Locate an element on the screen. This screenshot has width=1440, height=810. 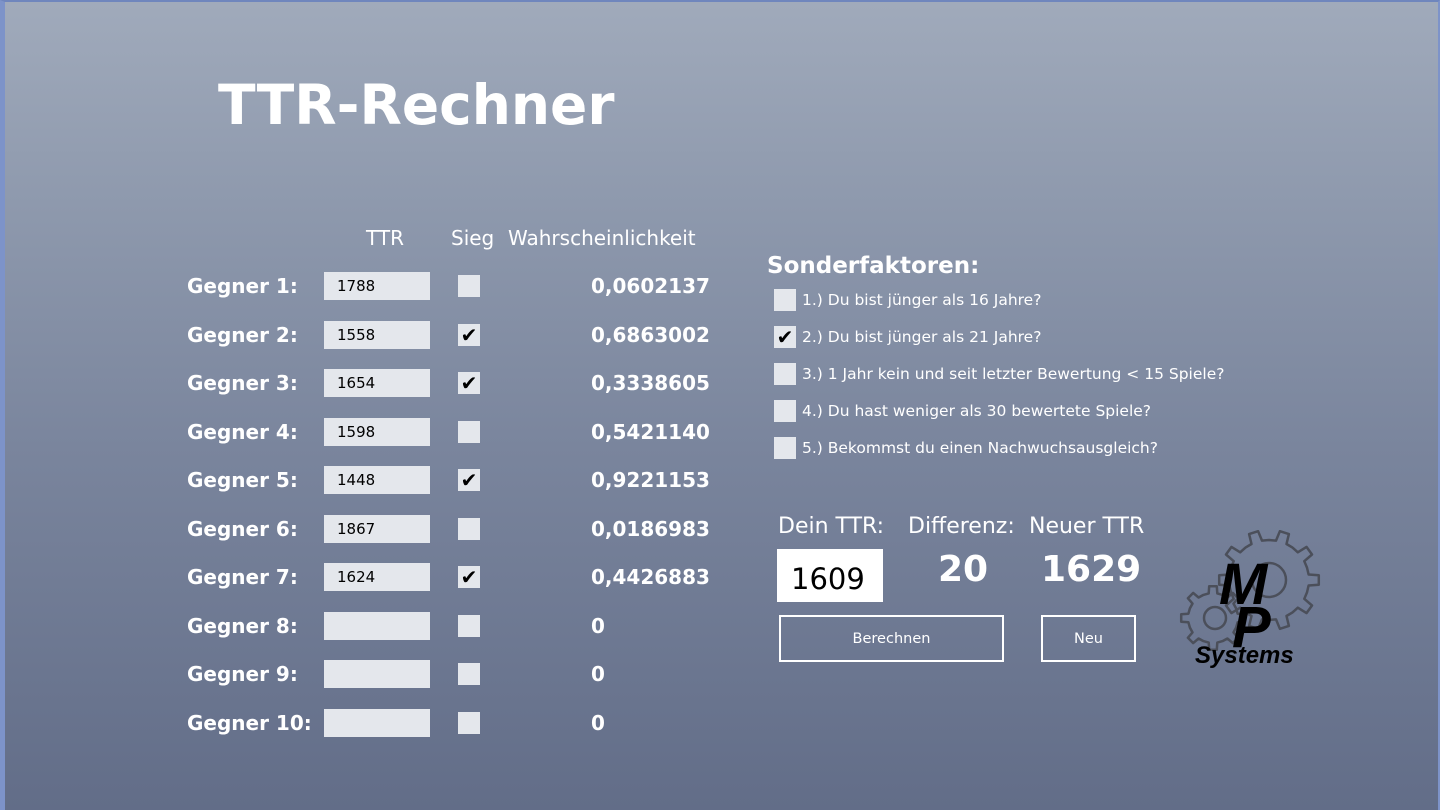
column-header-sieg: Sieg is located at coordinates (473, 238).